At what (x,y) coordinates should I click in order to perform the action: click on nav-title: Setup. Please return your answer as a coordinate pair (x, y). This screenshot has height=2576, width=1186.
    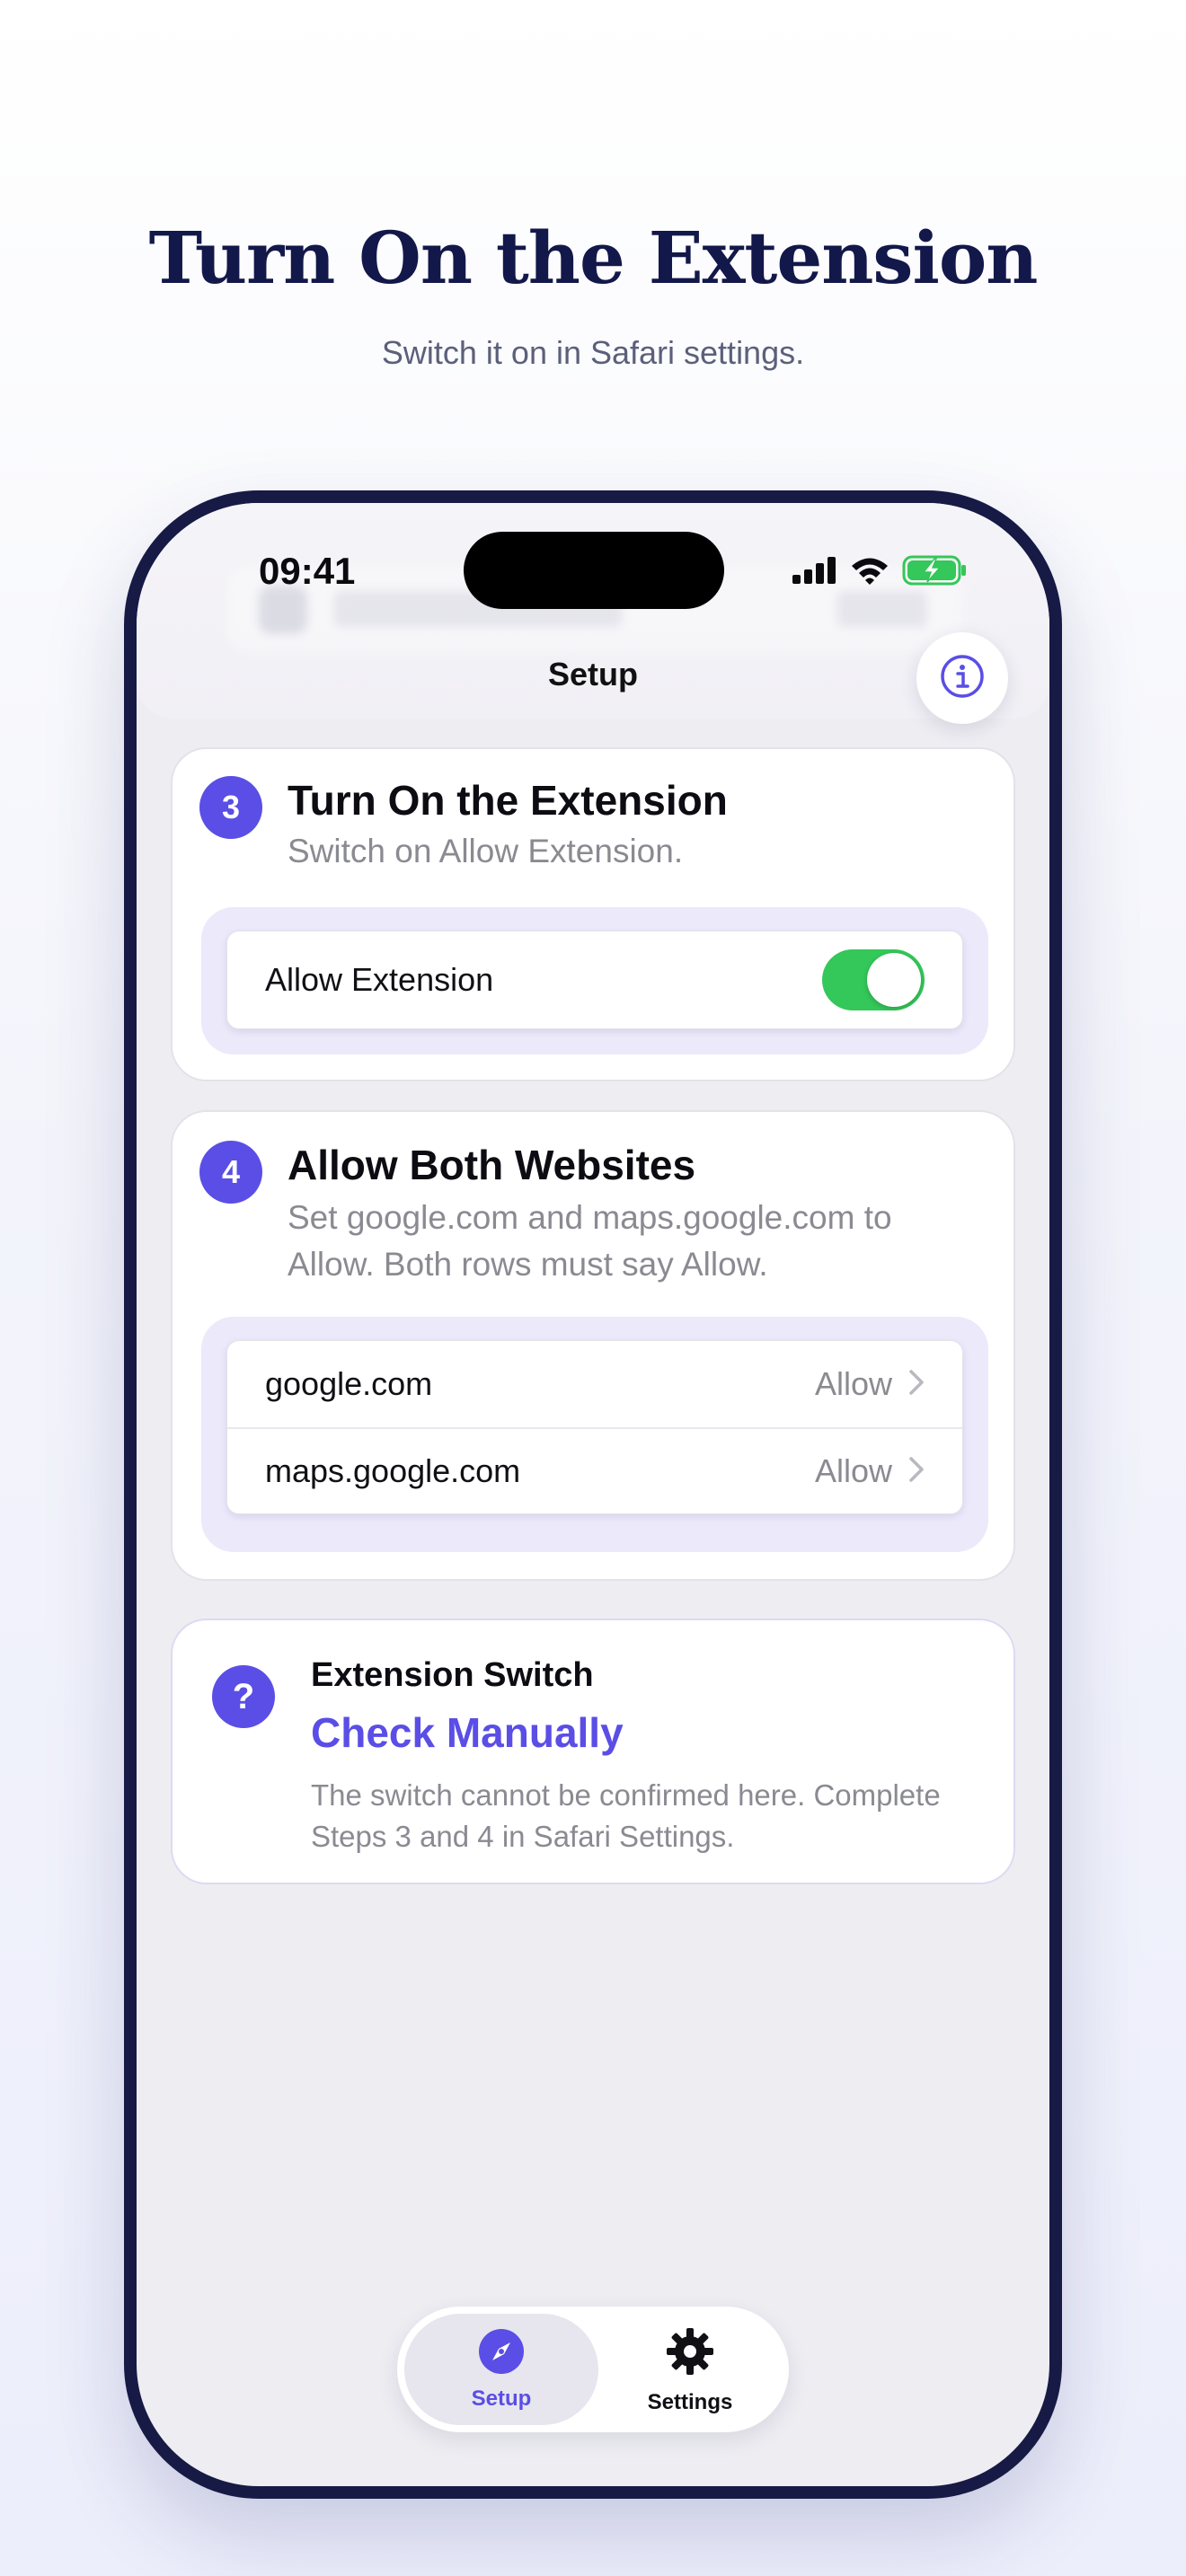
    Looking at the image, I should click on (592, 674).